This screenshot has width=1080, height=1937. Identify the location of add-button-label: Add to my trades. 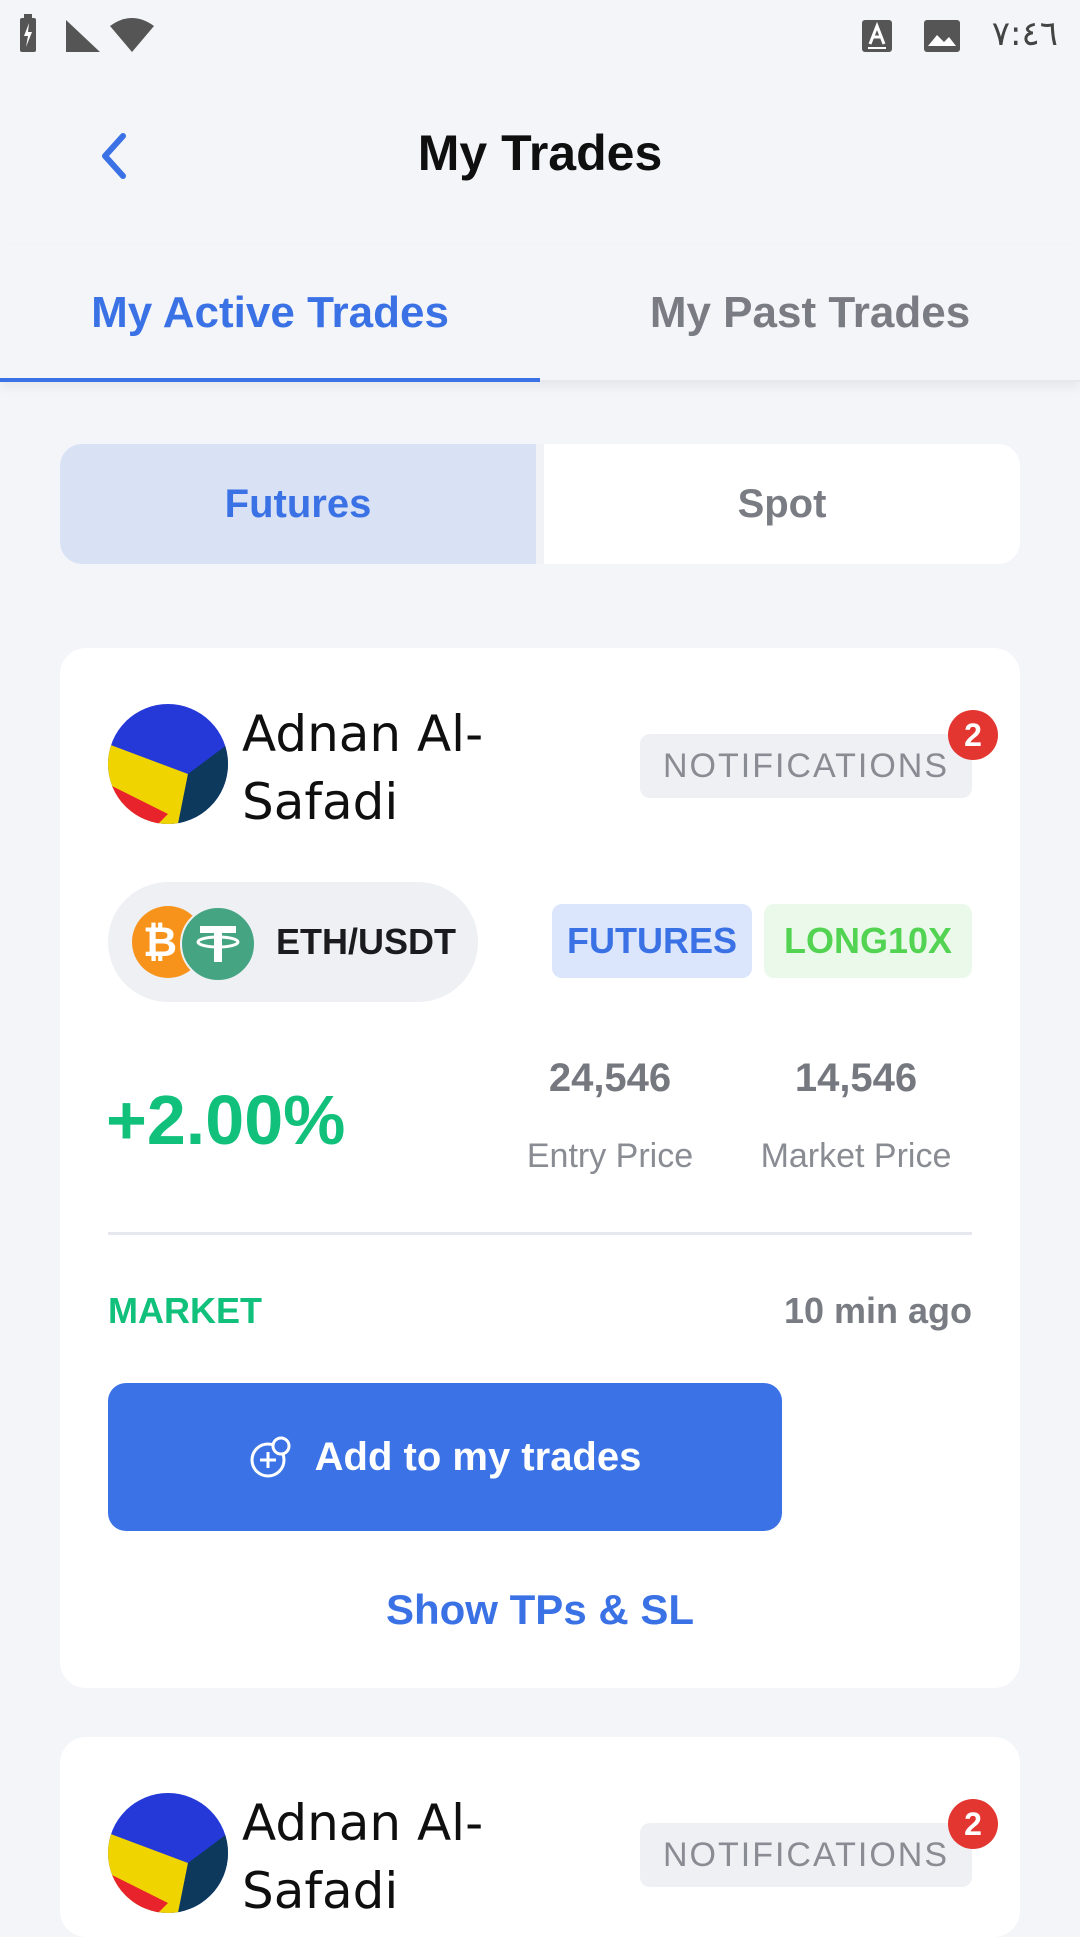
(478, 1456).